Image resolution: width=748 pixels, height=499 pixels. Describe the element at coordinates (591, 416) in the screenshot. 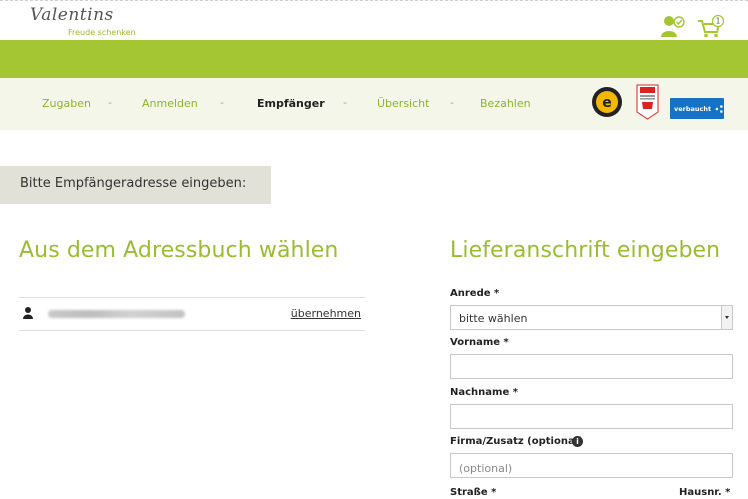

I see `lastname-input` at that location.